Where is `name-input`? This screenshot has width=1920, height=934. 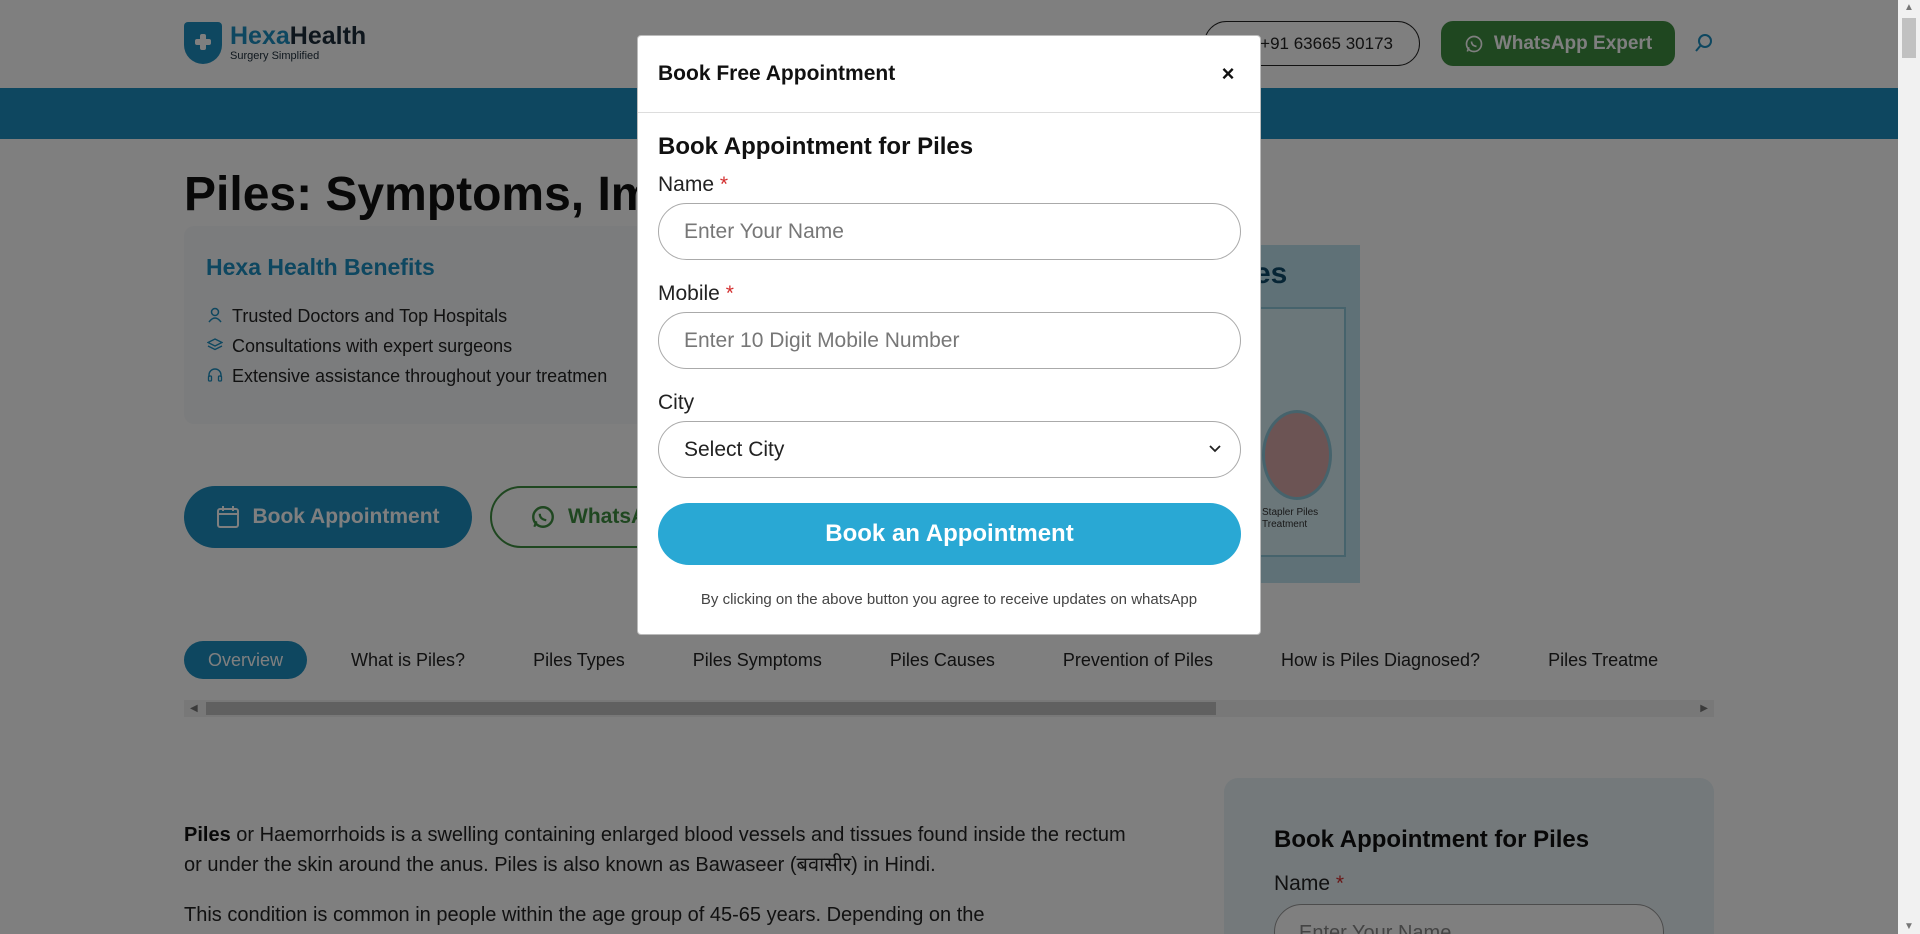 name-input is located at coordinates (949, 231).